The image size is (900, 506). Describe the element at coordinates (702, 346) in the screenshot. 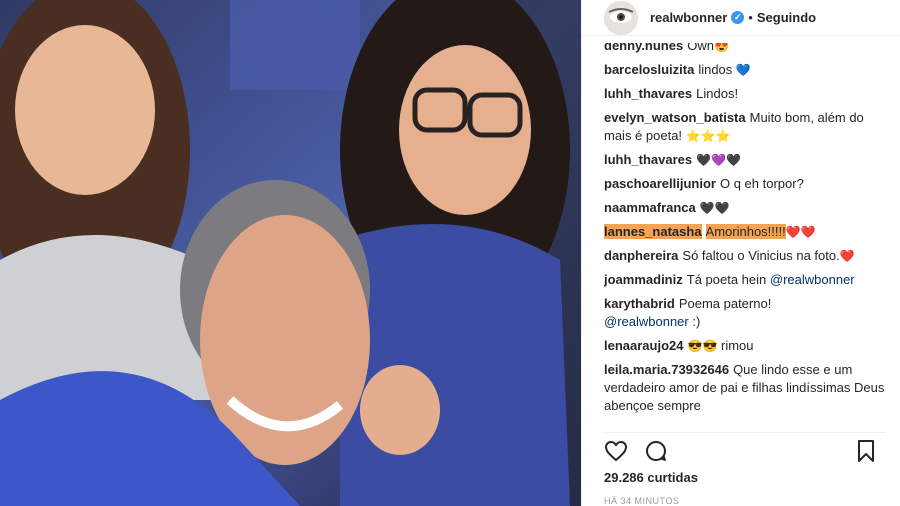

I see `comment-emoji: 😎😎` at that location.